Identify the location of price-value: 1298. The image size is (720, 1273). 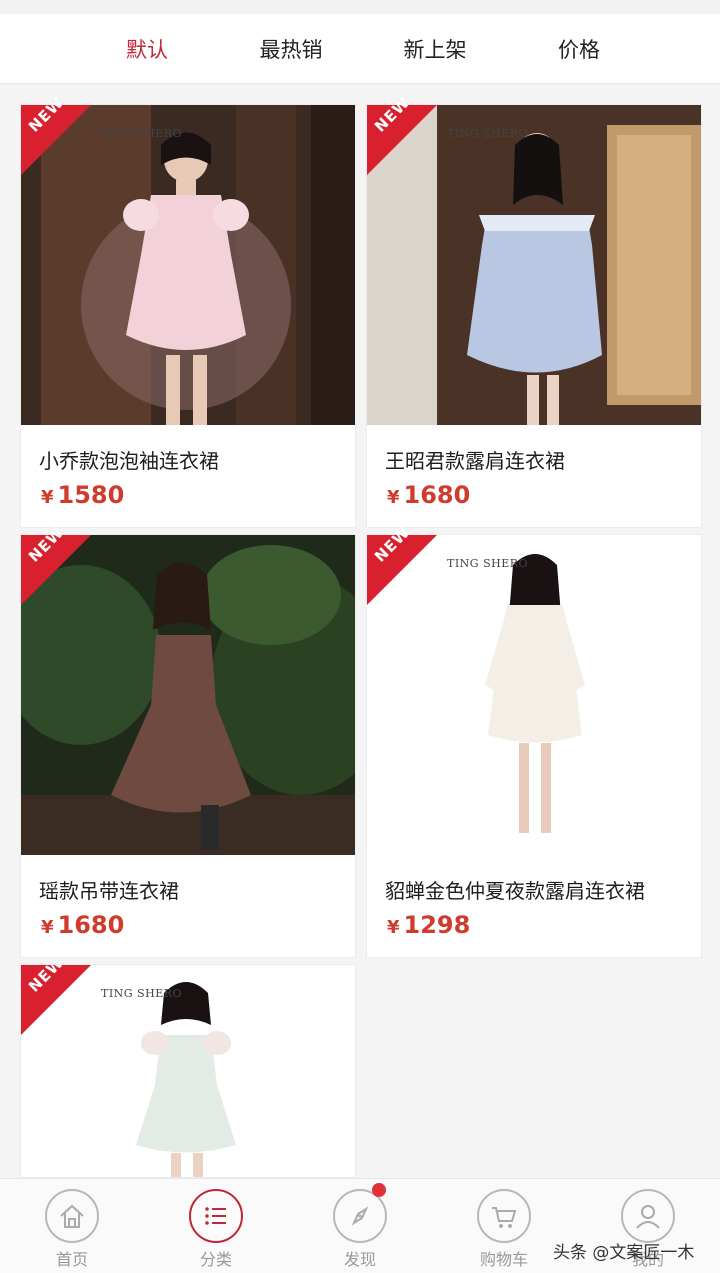
(437, 925).